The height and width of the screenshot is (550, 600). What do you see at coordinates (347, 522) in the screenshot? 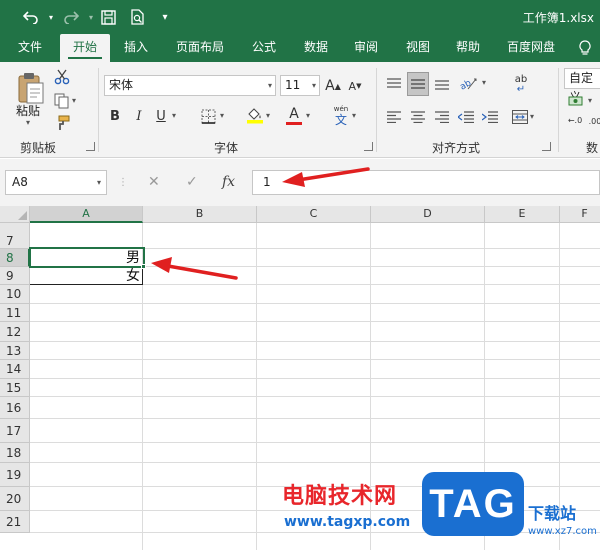
I see `watermark-url: www.tagxp.com` at bounding box center [347, 522].